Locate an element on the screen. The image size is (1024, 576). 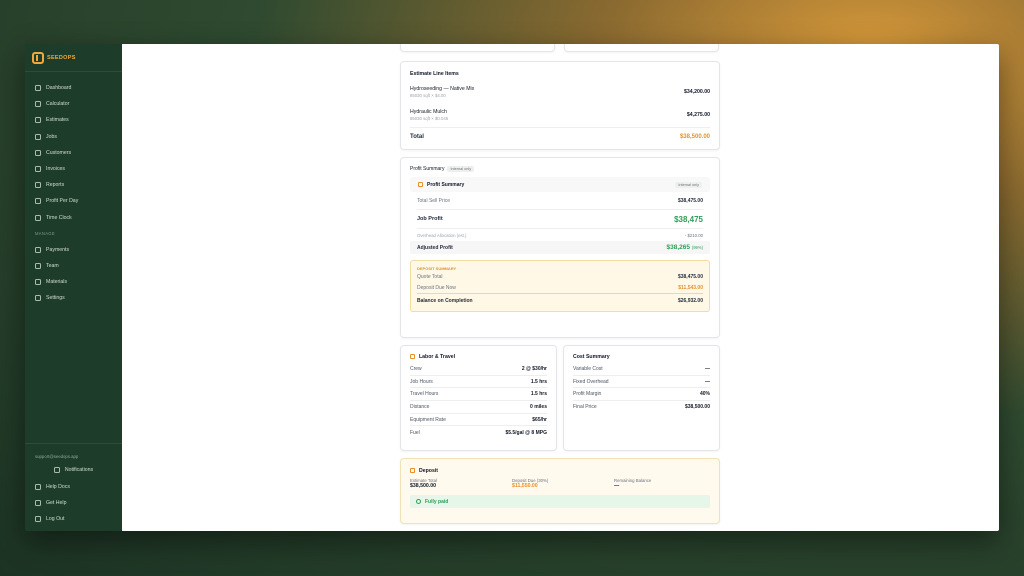
cost-row: Variable Cost — is located at coordinates (641, 369).